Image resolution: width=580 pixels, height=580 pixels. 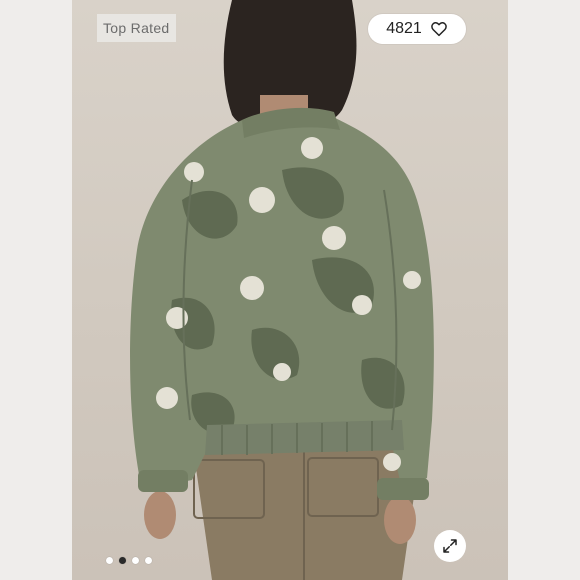 What do you see at coordinates (404, 28) in the screenshot?
I see `like-count: 4821` at bounding box center [404, 28].